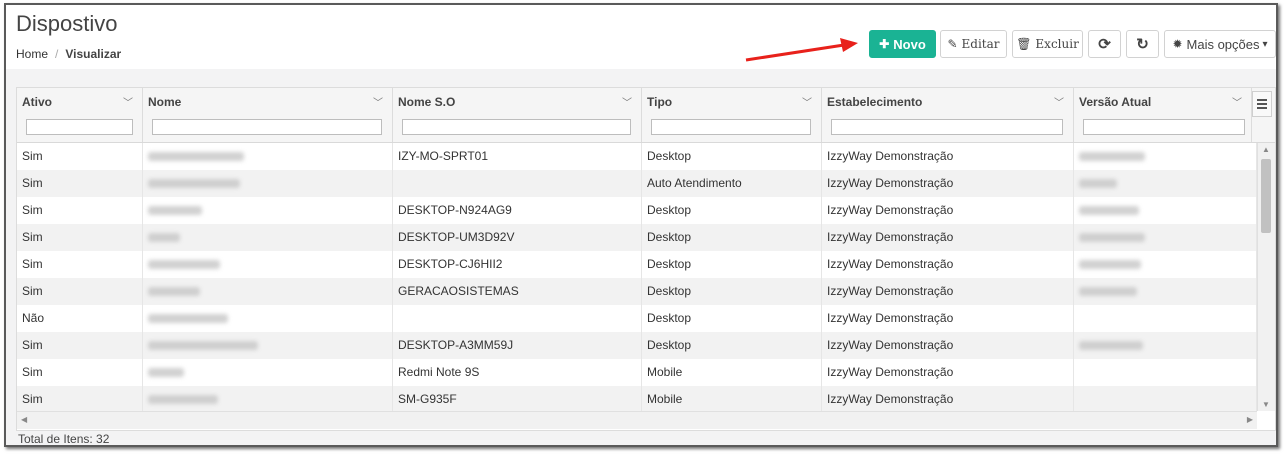 The width and height of the screenshot is (1284, 455). Describe the element at coordinates (517, 210) in the screenshot. I see `cell-nome-so: DESKTOP-N924AG9` at that location.